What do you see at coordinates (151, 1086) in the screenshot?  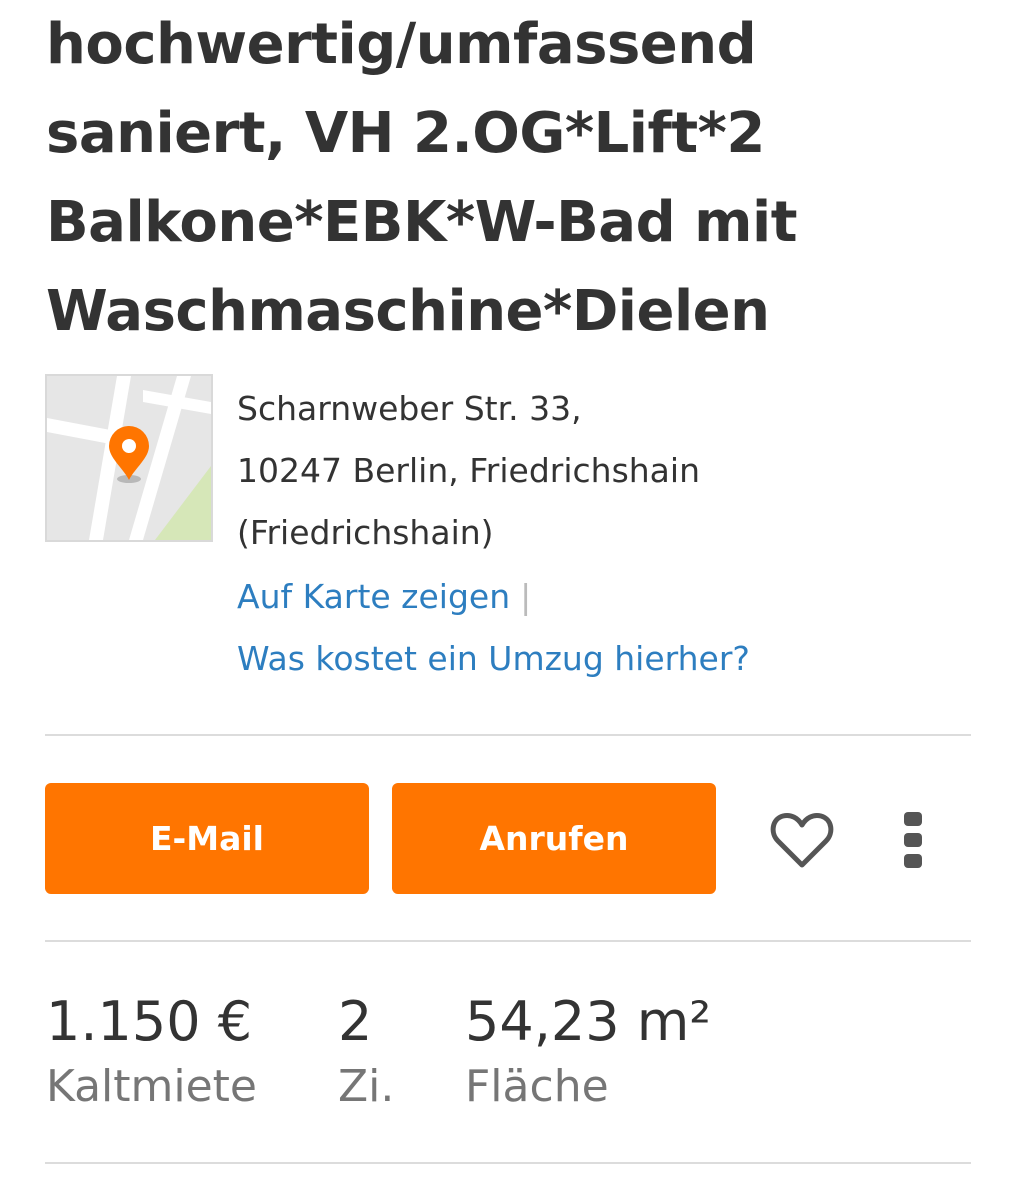 I see `rent-label: Kaltmiete` at bounding box center [151, 1086].